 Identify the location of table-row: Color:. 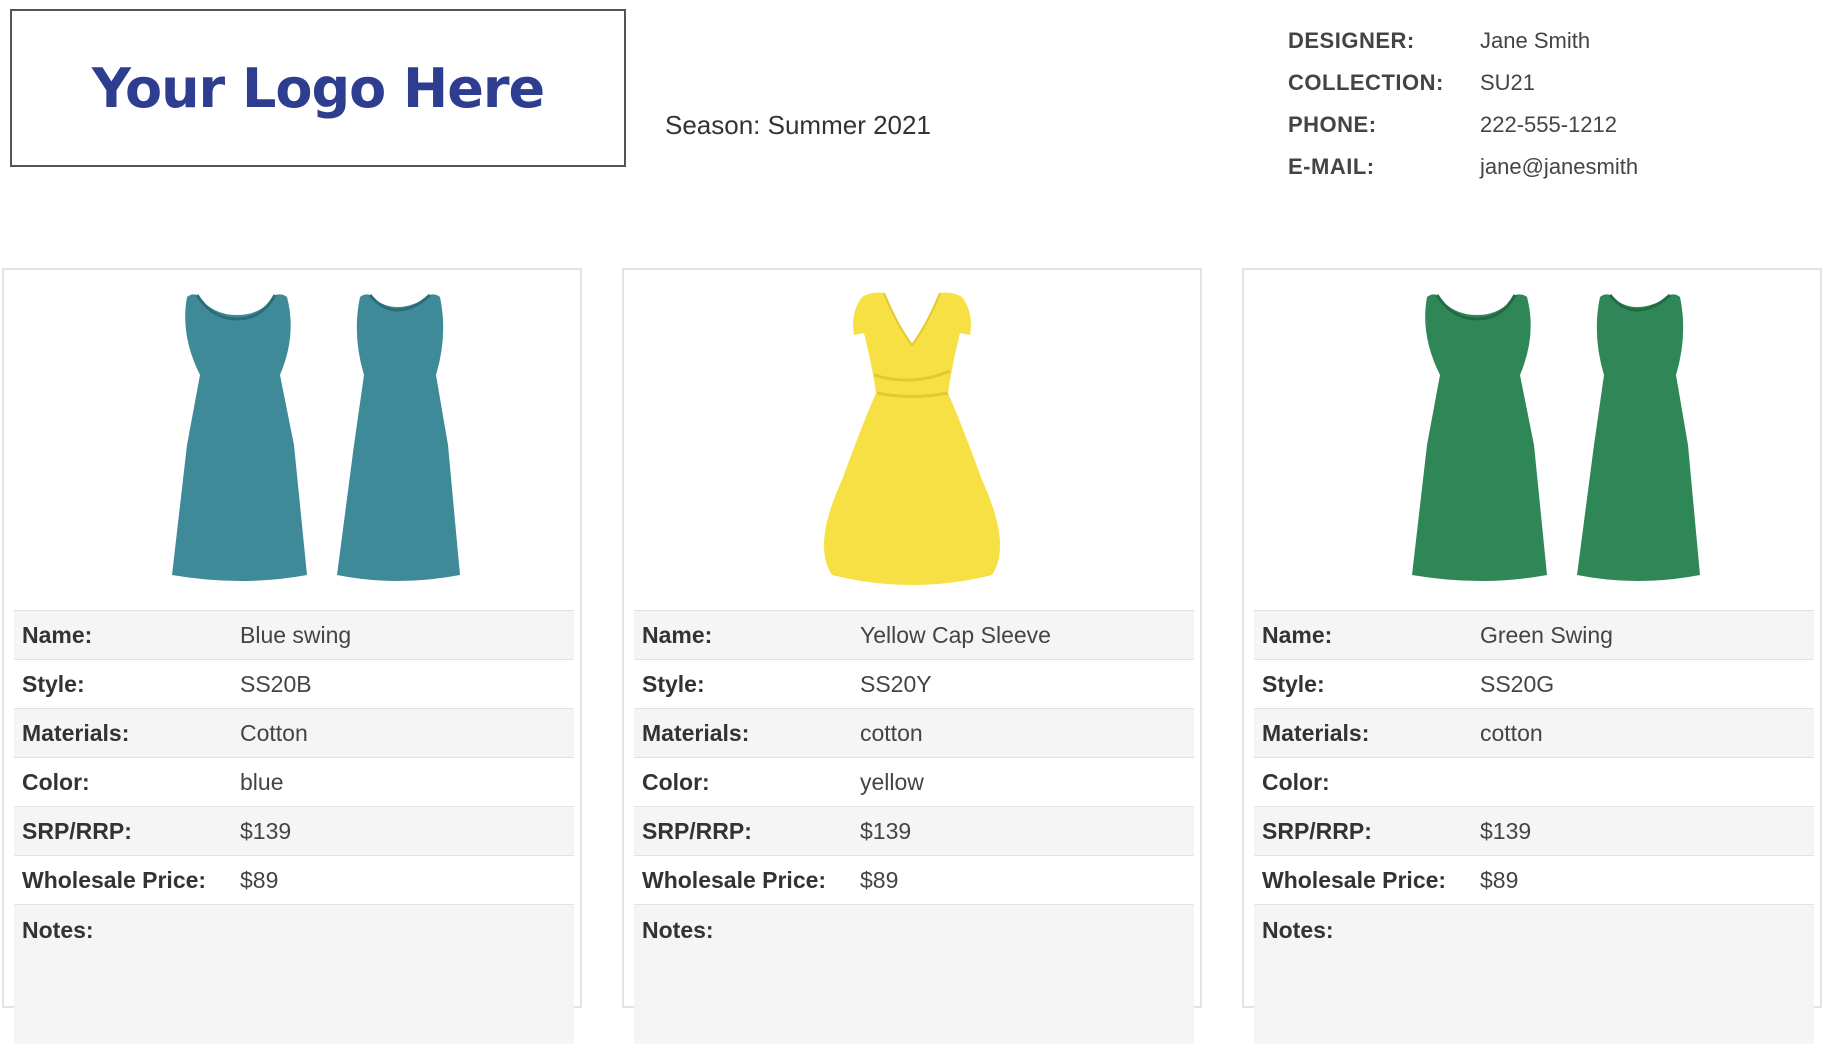
(1534, 781).